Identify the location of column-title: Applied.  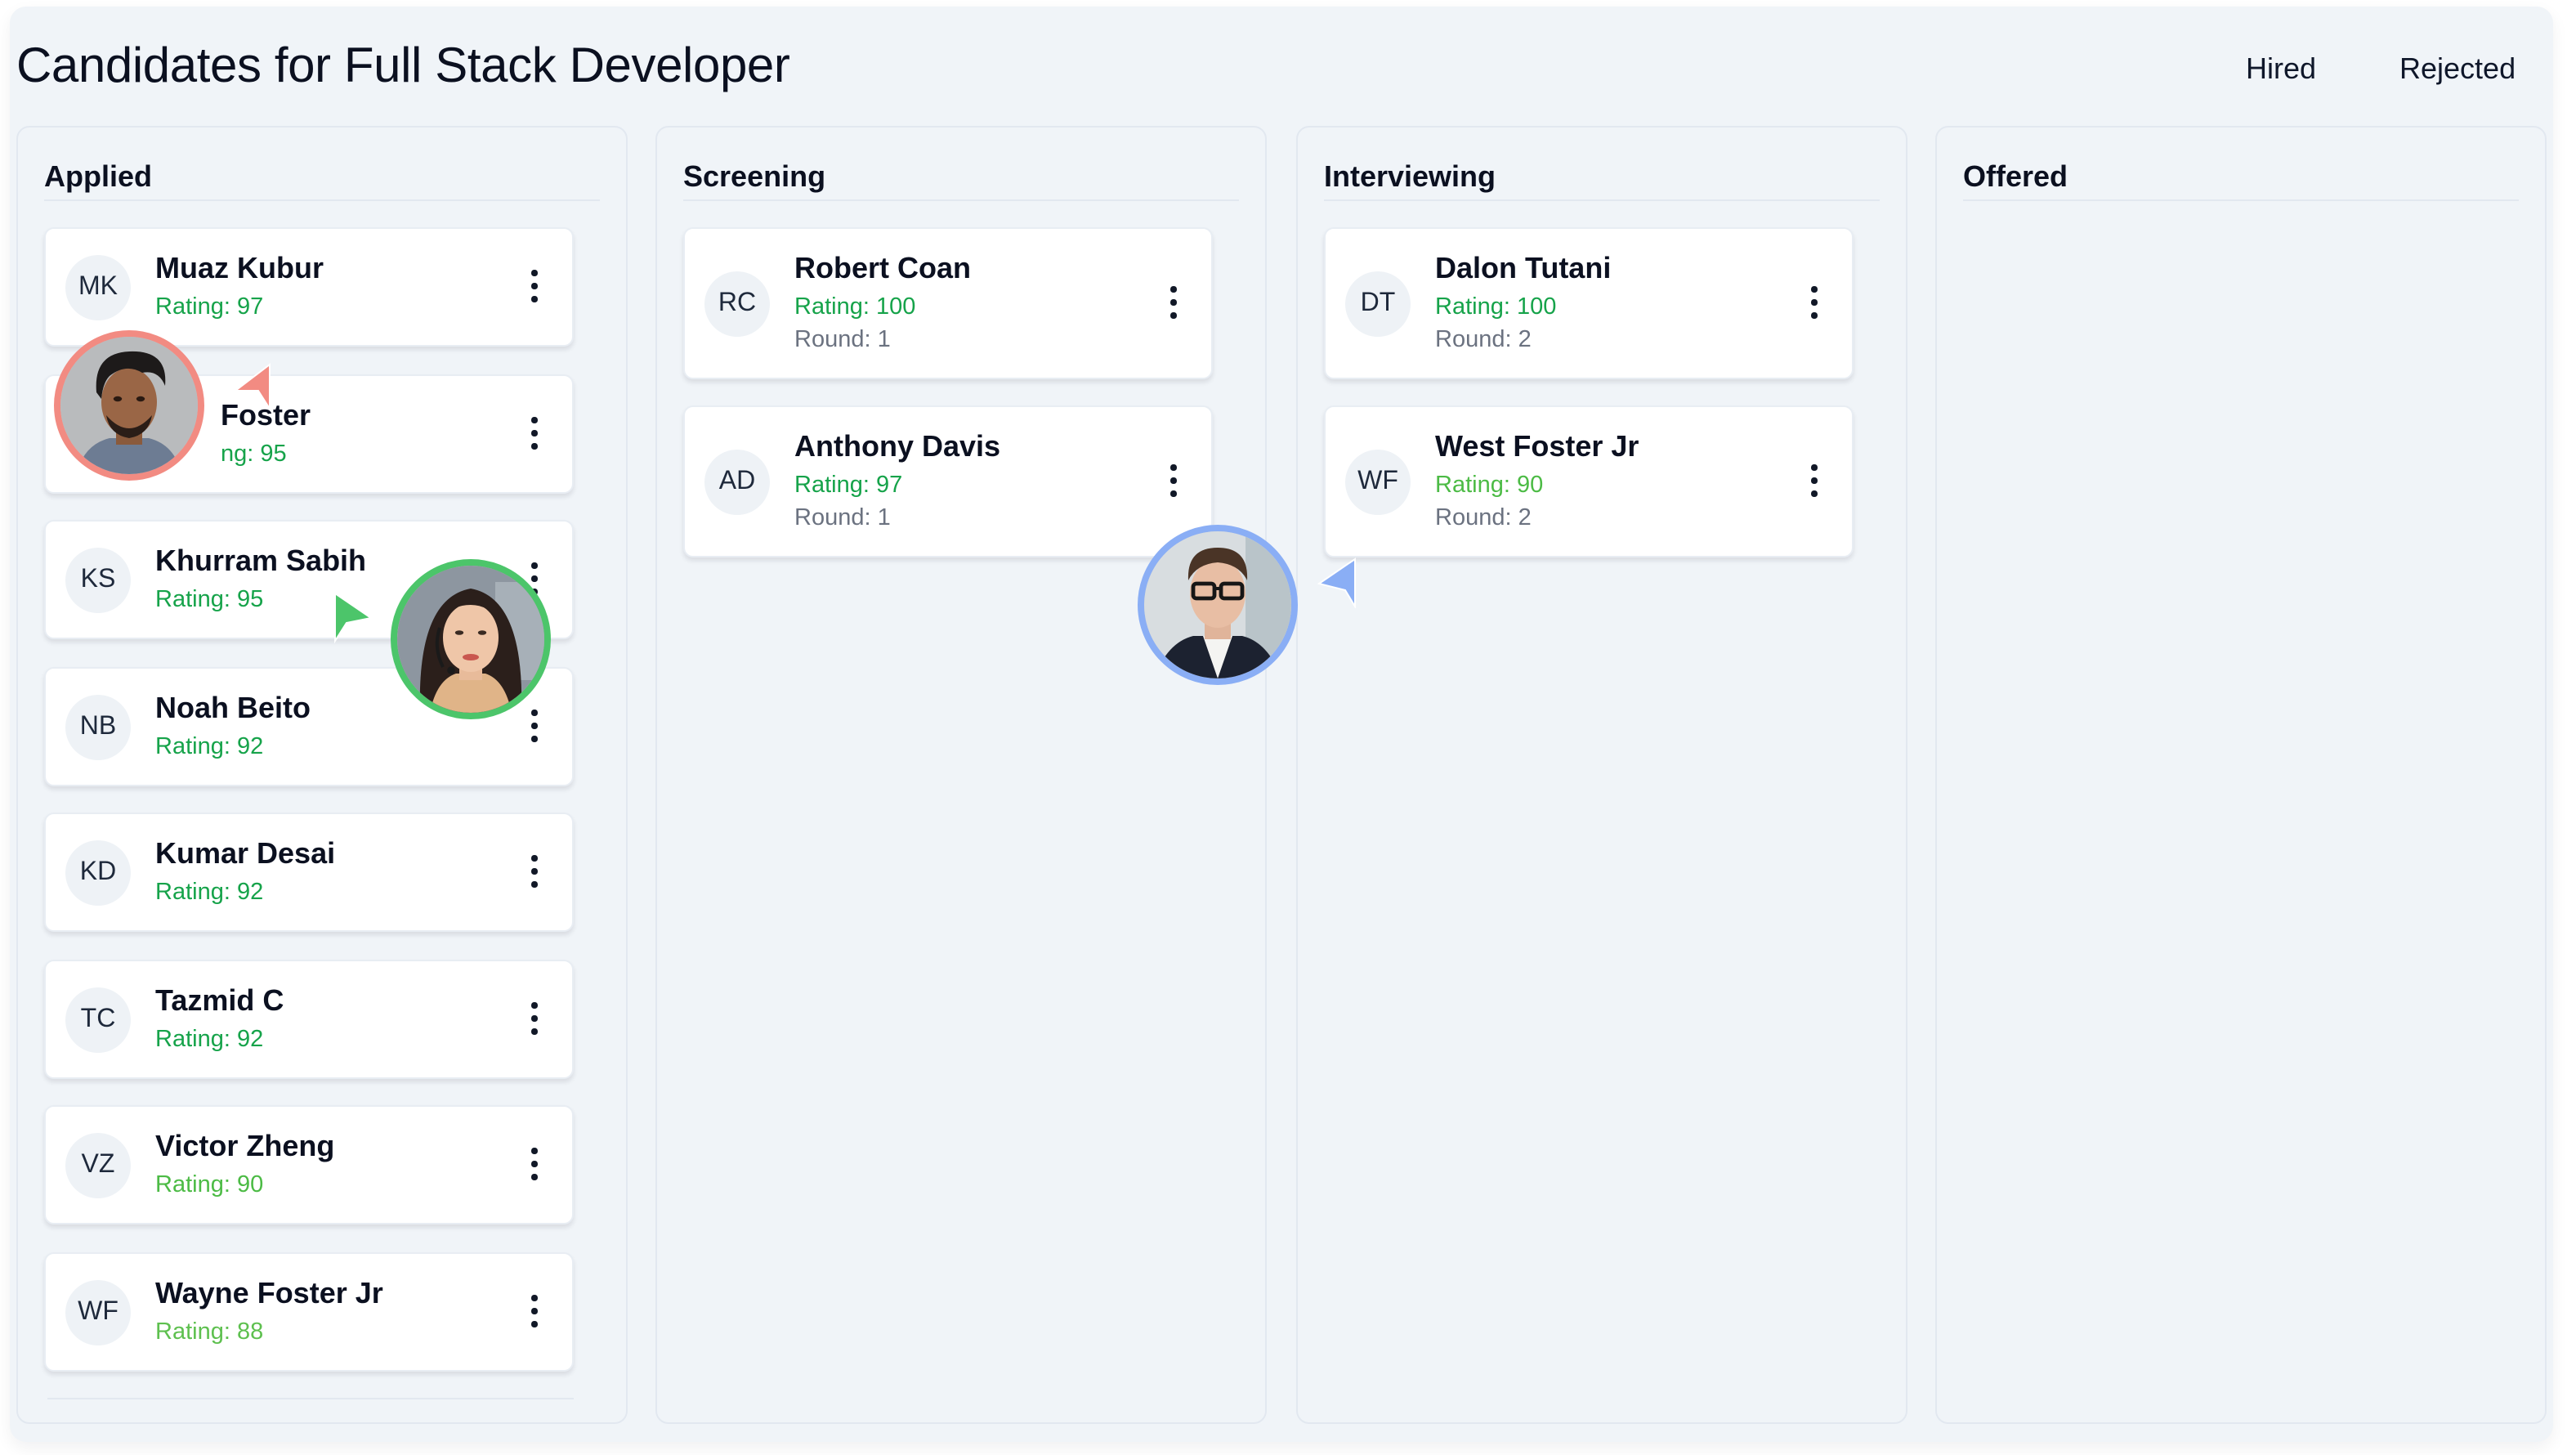
(98, 177).